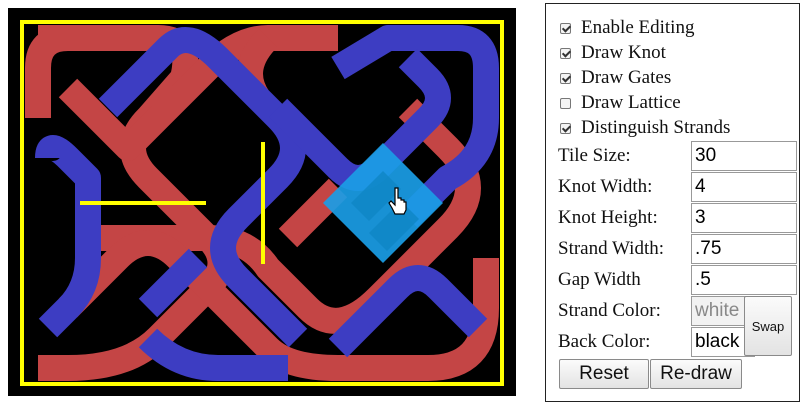 Image resolution: width=803 pixels, height=404 pixels. What do you see at coordinates (611, 248) in the screenshot?
I see `field-label: Strand Width:` at bounding box center [611, 248].